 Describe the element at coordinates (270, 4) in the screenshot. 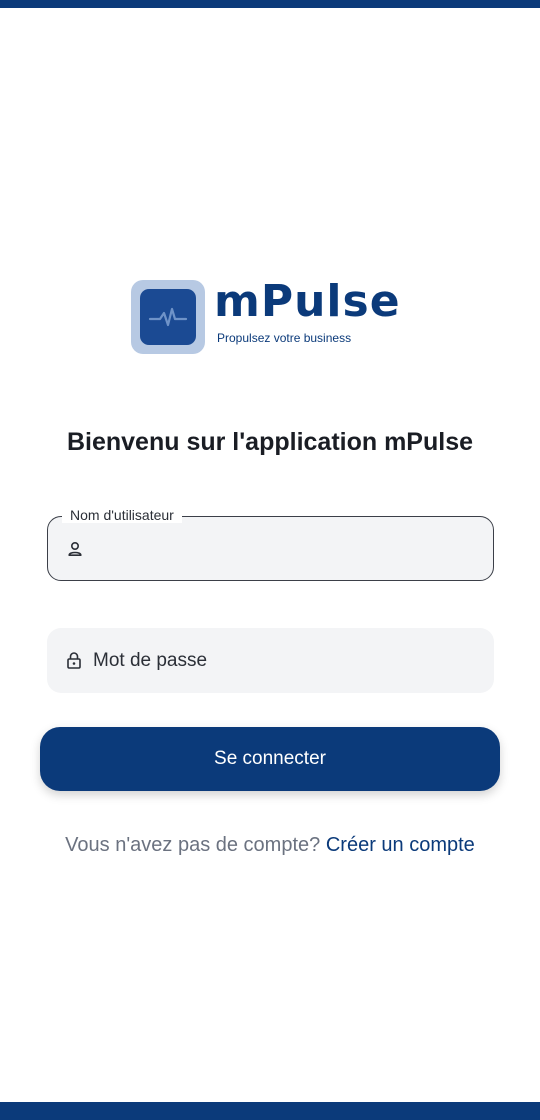

I see `status-bar` at that location.